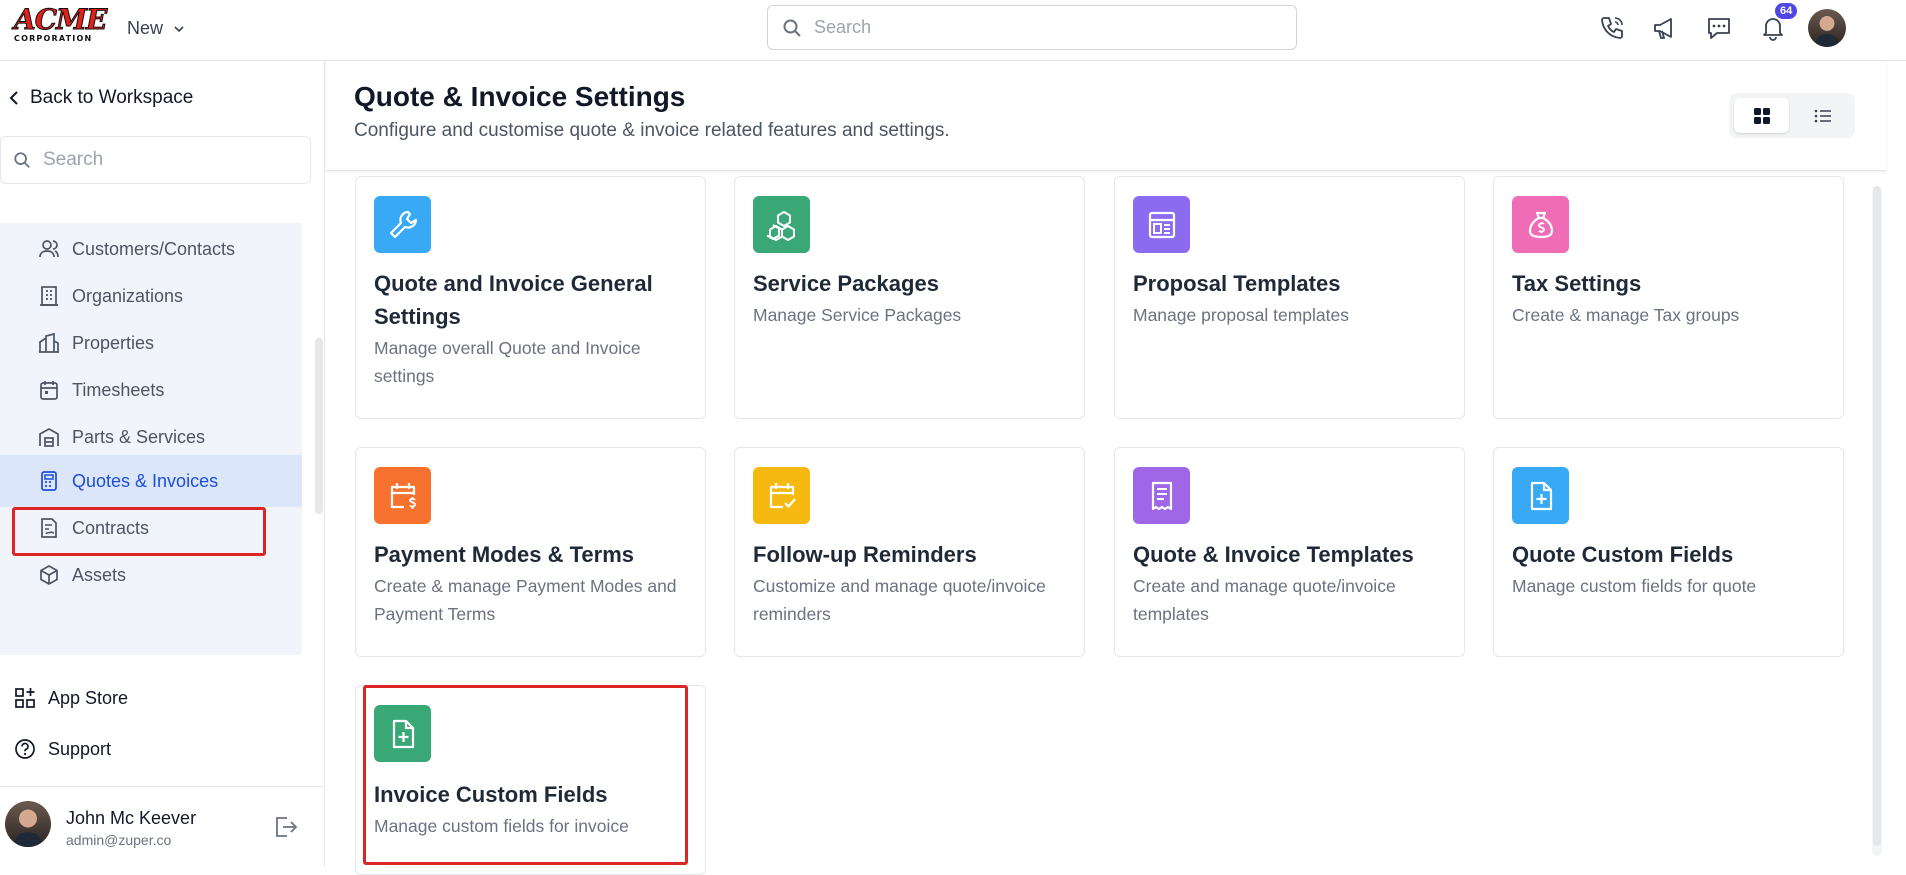  What do you see at coordinates (179, 28) in the screenshot?
I see `chevron-down-icon` at bounding box center [179, 28].